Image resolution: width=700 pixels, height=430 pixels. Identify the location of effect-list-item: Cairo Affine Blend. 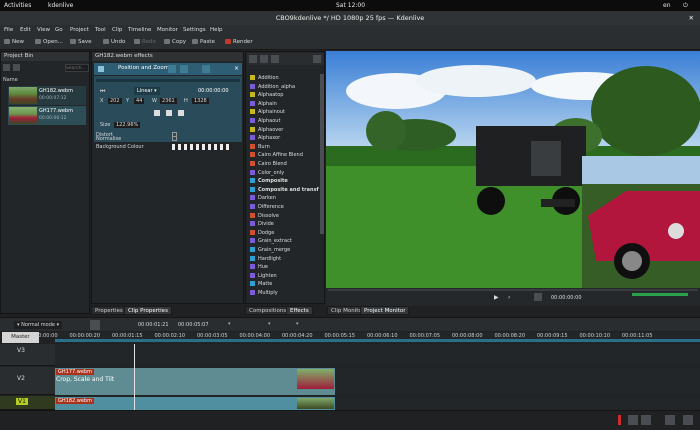
(276, 155).